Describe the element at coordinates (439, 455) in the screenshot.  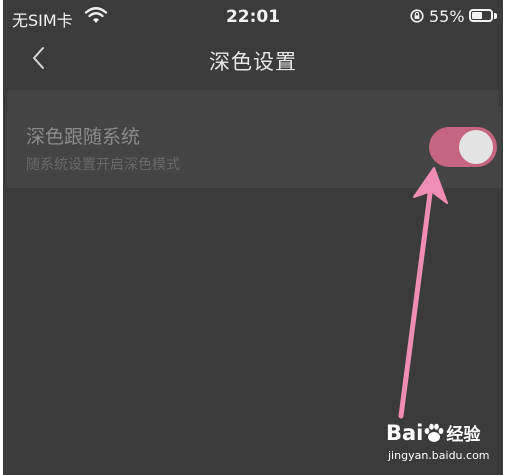
I see `watermark-url: jingyan.baidu.com` at that location.